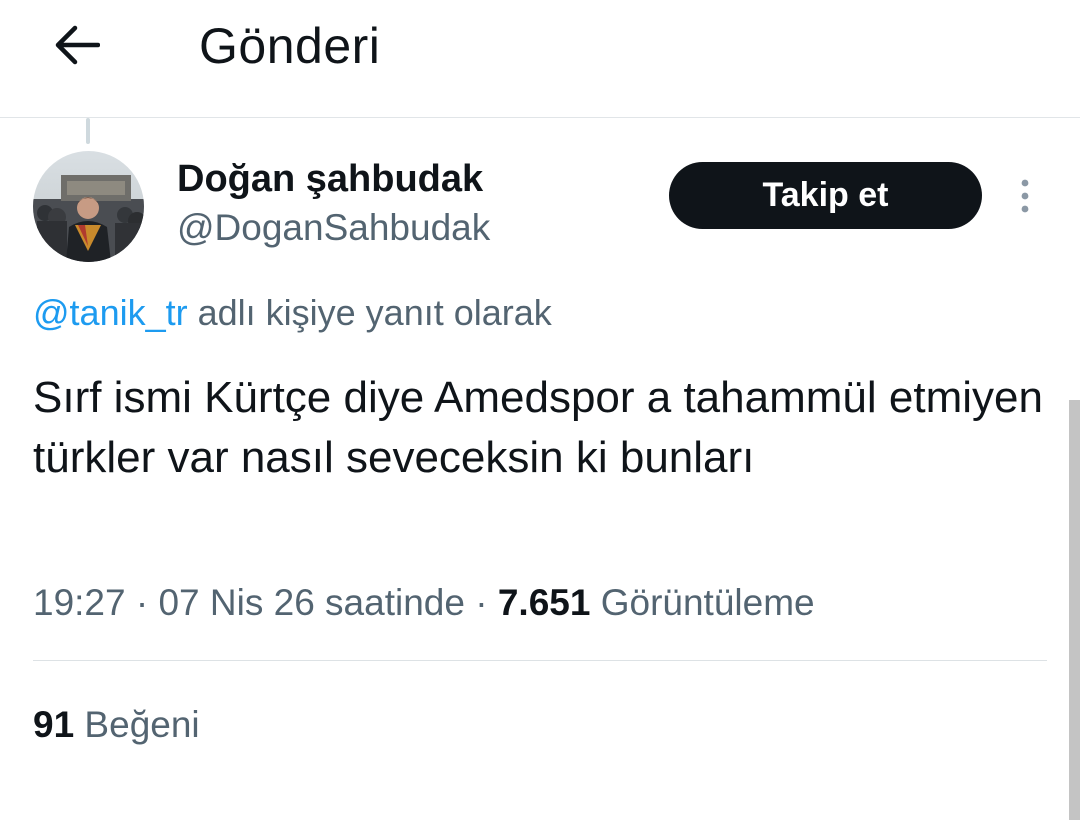 This screenshot has height=820, width=1080. I want to click on likes-count: 91, so click(54, 724).